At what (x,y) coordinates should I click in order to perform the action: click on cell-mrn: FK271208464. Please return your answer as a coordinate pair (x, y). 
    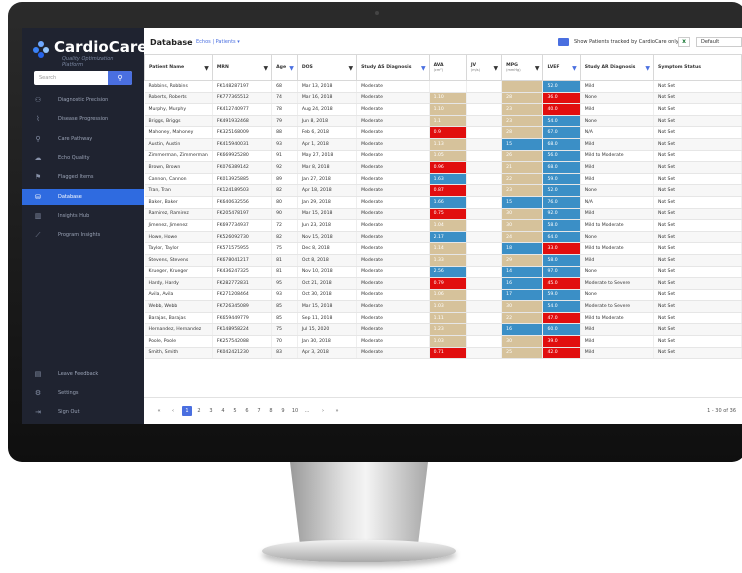
    Looking at the image, I should click on (242, 295).